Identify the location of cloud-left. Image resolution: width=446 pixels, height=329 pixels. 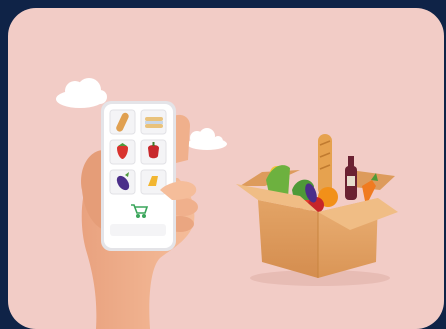
(81, 93).